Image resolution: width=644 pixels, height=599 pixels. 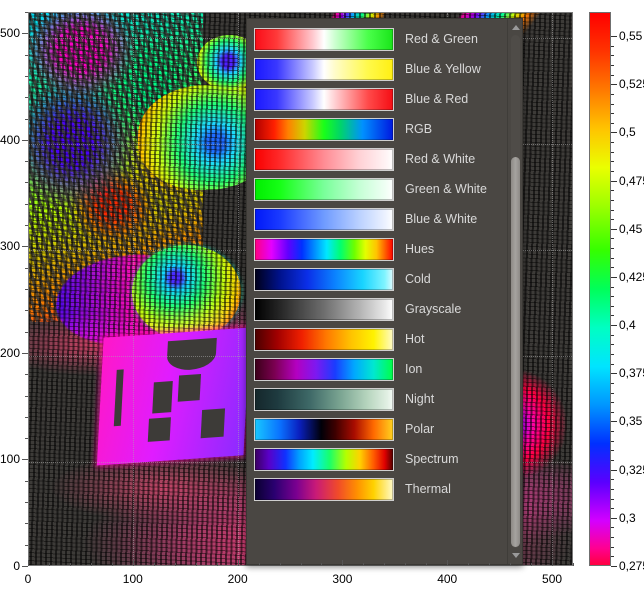 What do you see at coordinates (627, 517) in the screenshot?
I see `colorbar-tick-label: 0,3` at bounding box center [627, 517].